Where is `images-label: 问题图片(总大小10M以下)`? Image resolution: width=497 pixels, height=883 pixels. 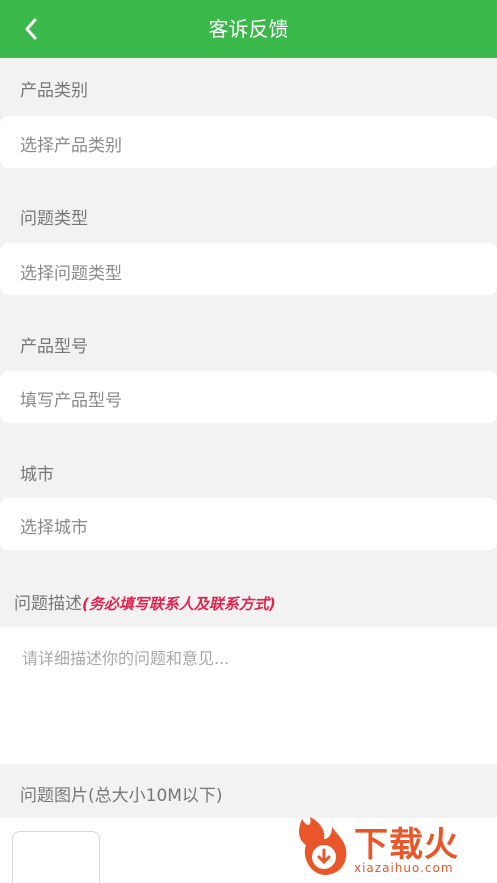
images-label: 问题图片(总大小10M以下) is located at coordinates (121, 796).